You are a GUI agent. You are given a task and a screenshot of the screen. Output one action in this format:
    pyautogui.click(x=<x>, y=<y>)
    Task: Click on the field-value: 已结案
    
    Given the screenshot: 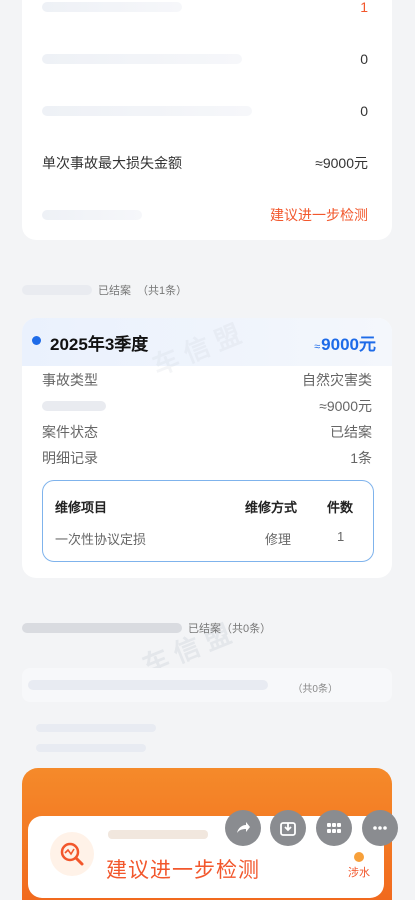 What is the action you would take?
    pyautogui.click(x=351, y=432)
    